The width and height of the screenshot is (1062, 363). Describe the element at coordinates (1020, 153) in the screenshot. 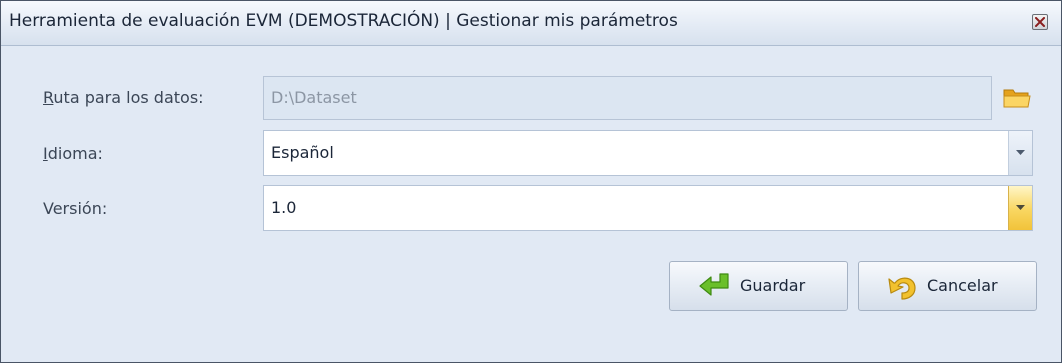

I see `language-dropdown-button` at that location.